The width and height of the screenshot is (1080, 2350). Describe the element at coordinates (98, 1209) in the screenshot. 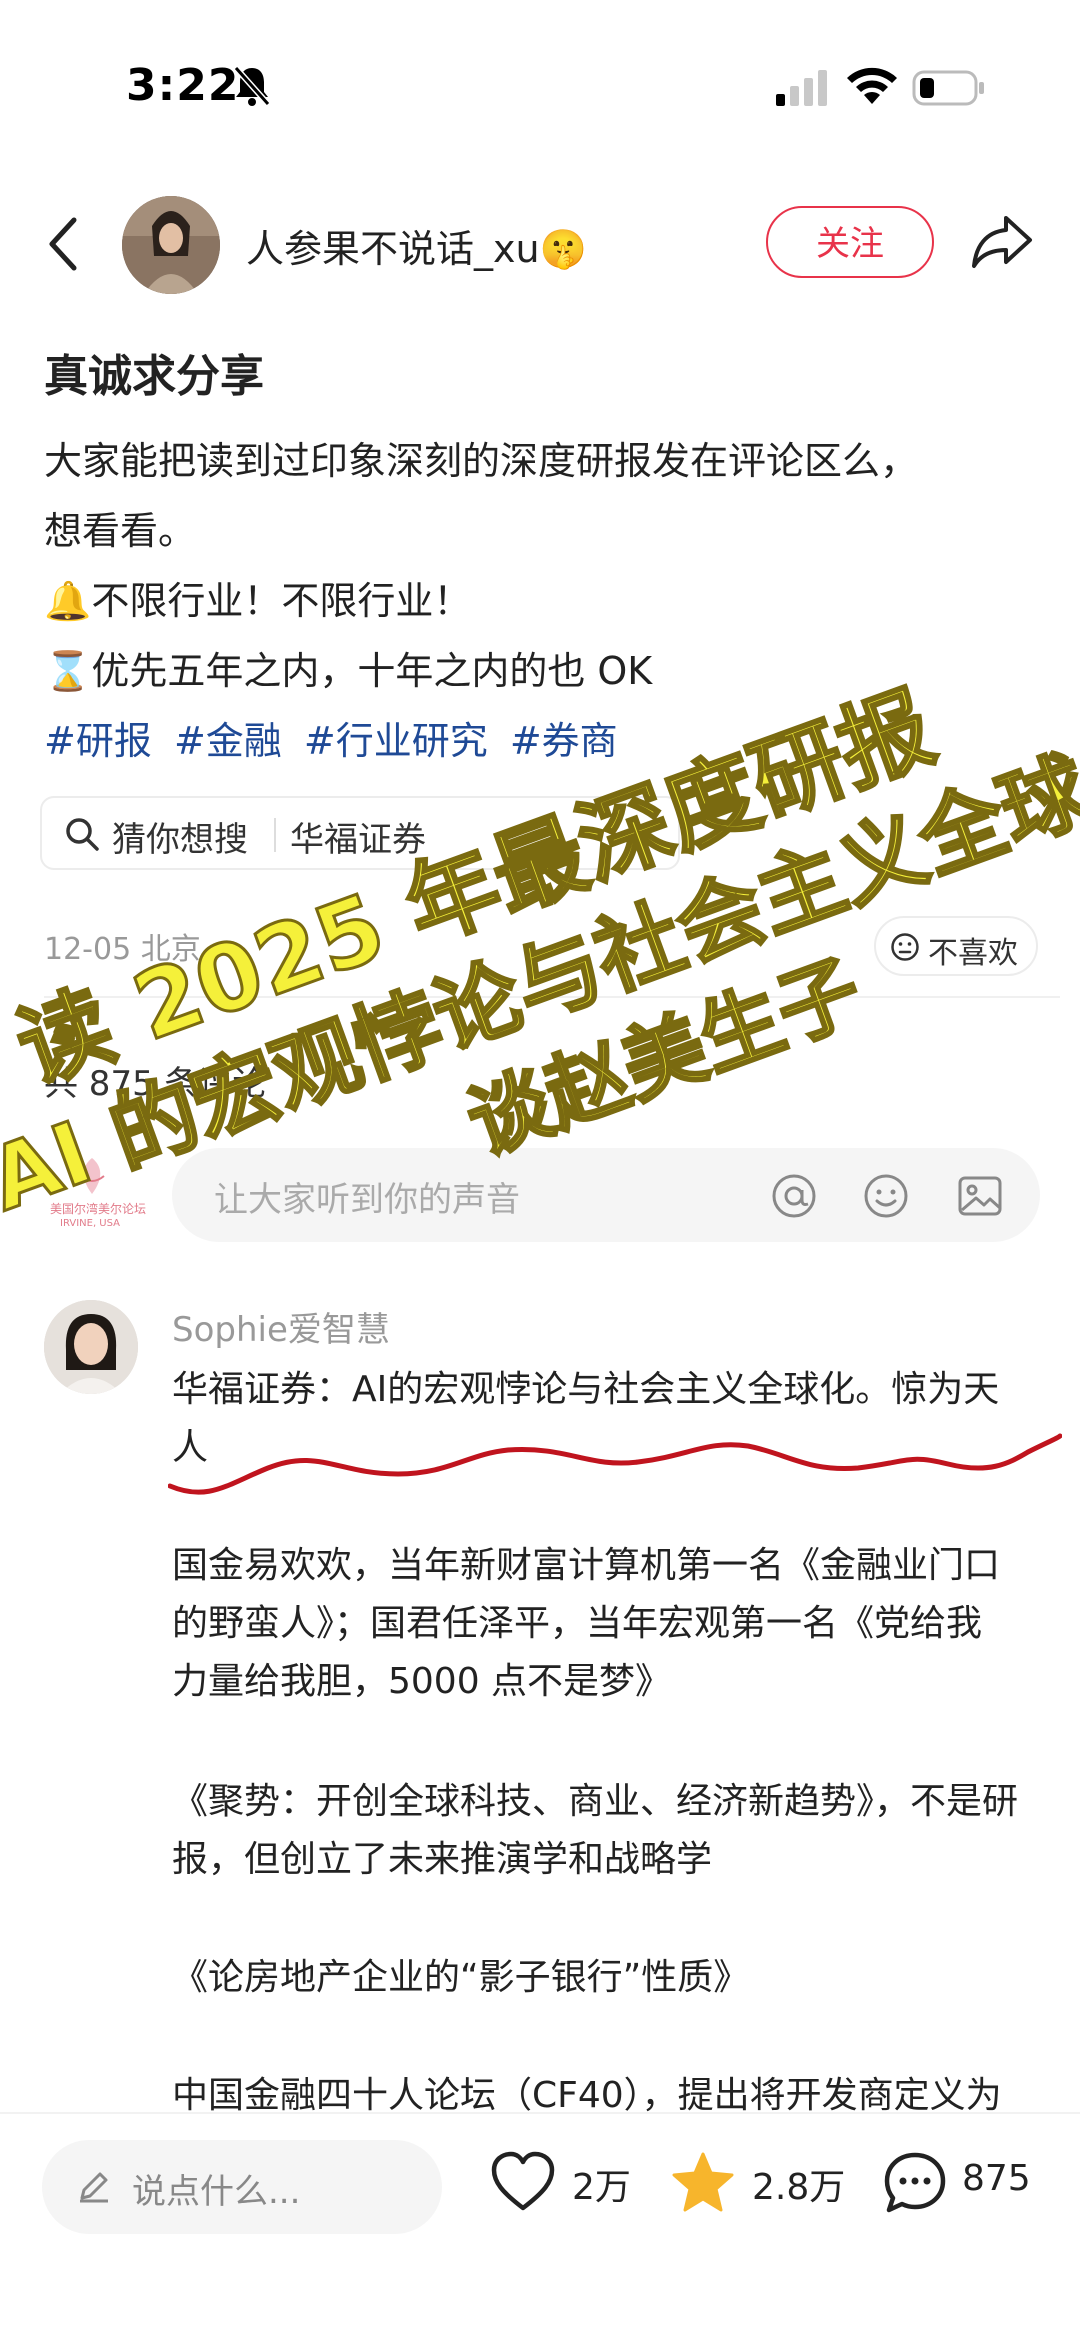

I see `avatar-text: 美国尔湾美尔论坛` at that location.